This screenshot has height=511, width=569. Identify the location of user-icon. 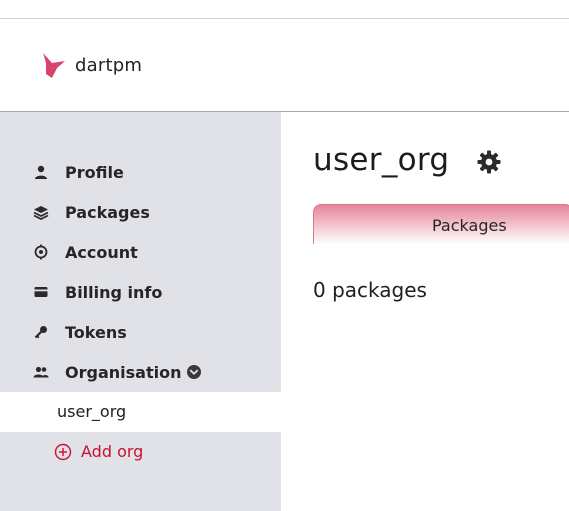
(41, 172).